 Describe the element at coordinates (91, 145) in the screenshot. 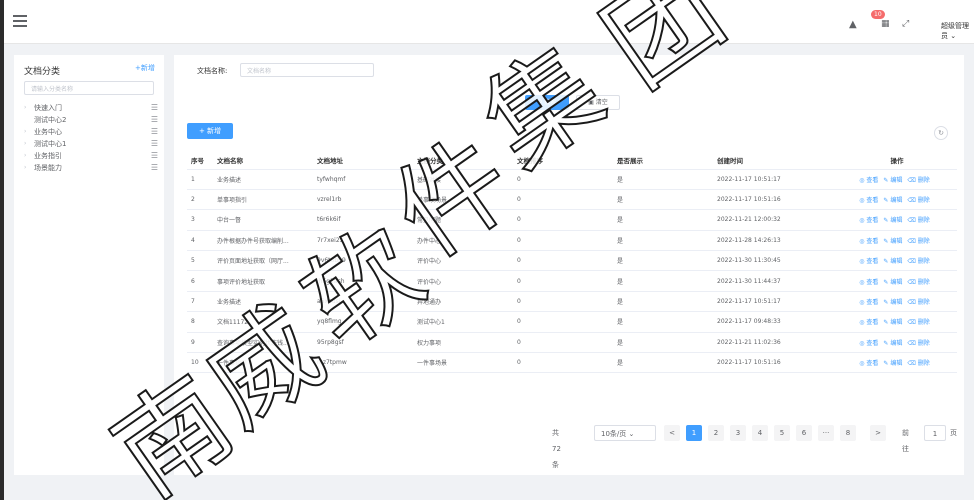

I see `tree-item: › 测试中心1 ☰` at that location.